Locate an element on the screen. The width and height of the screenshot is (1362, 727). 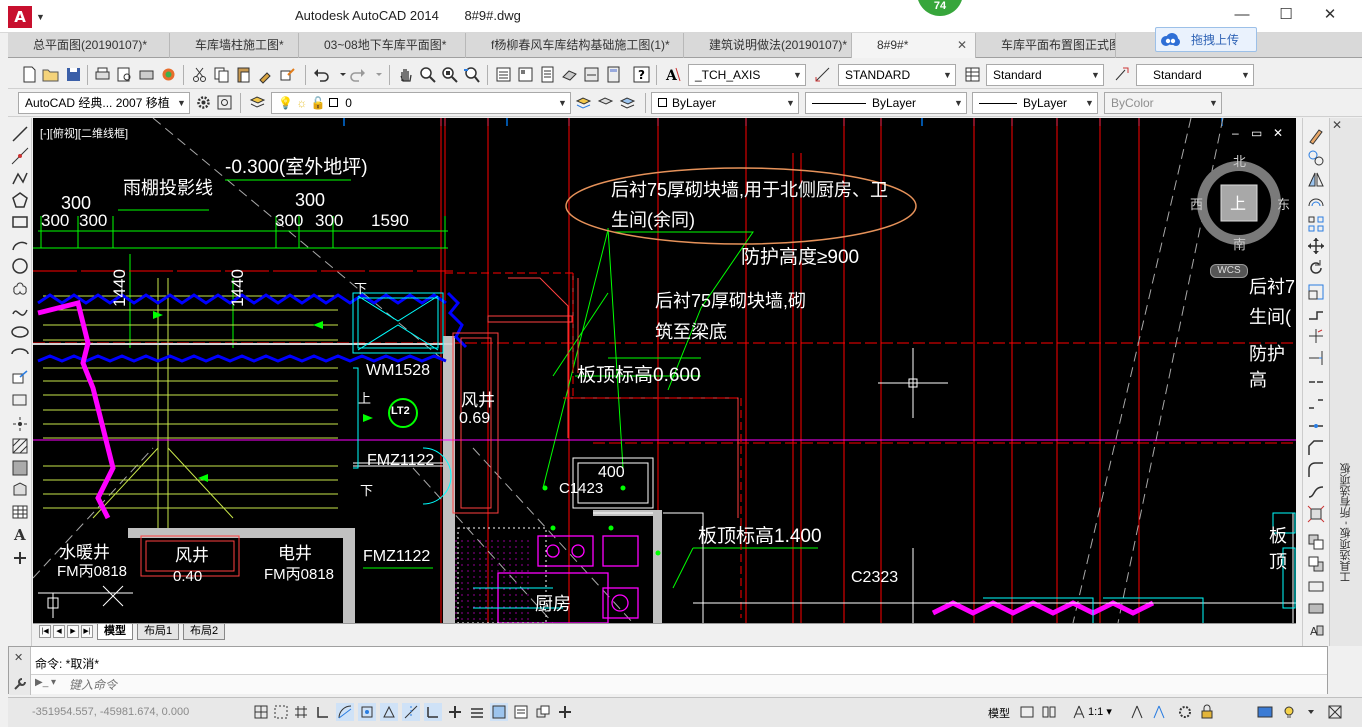
sheet-set-icon is located at coordinates (569, 74).